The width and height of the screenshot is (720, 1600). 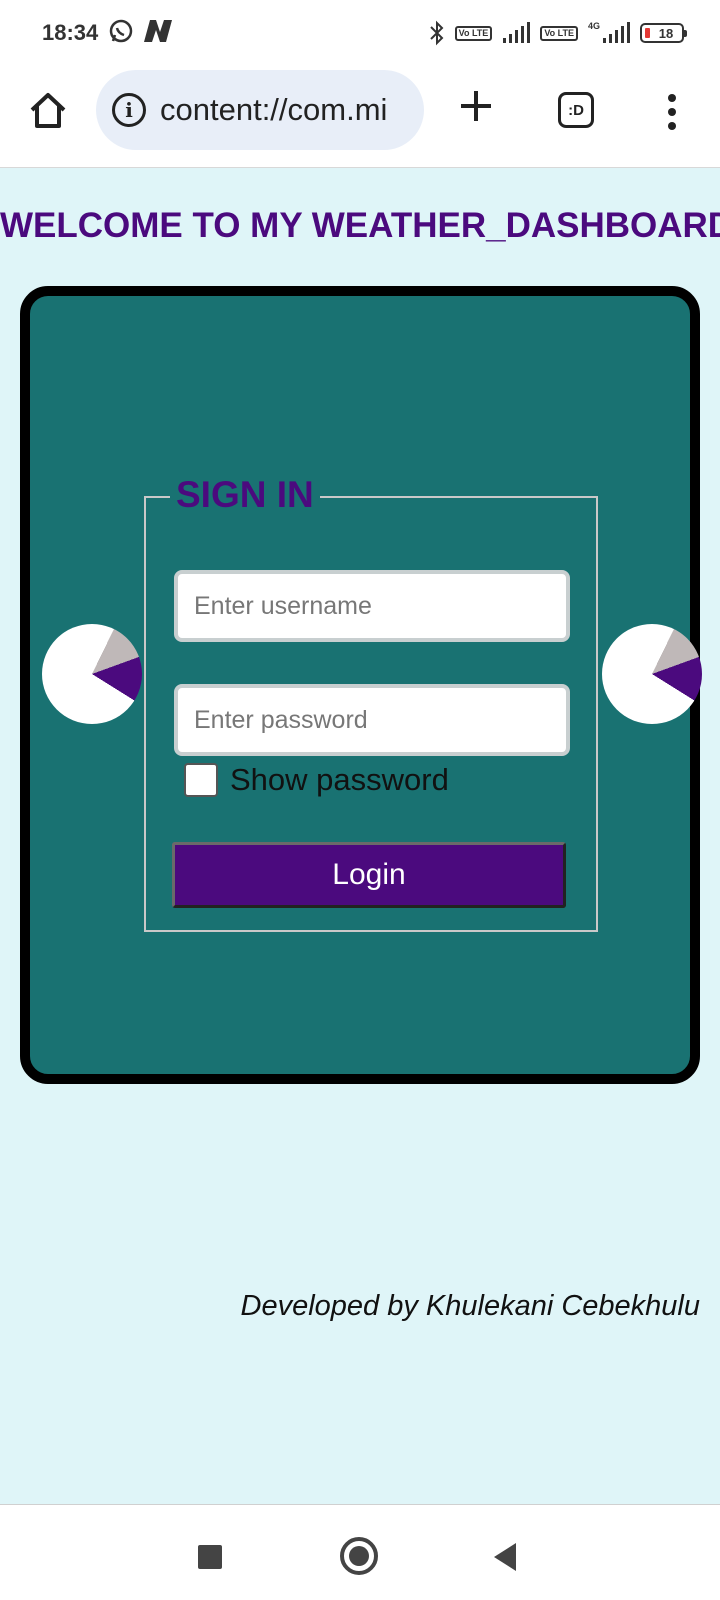 I want to click on developer-credit: Developed by Khulekani Cebekhulu, so click(x=470, y=1306).